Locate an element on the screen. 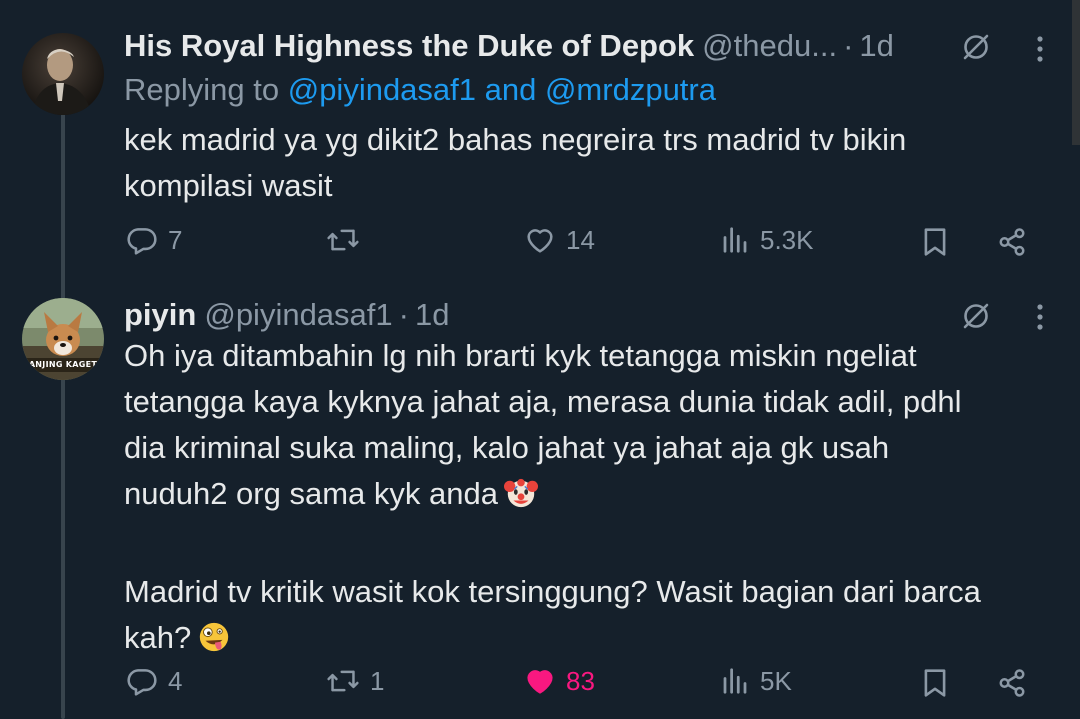 This screenshot has width=1080, height=719. views-button: 5K is located at coordinates (756, 681).